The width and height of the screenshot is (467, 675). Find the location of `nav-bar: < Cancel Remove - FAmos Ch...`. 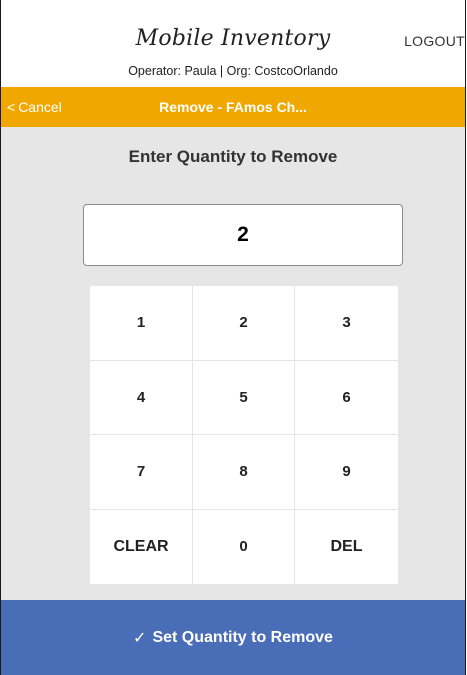

nav-bar: < Cancel Remove - FAmos Ch... is located at coordinates (233, 107).